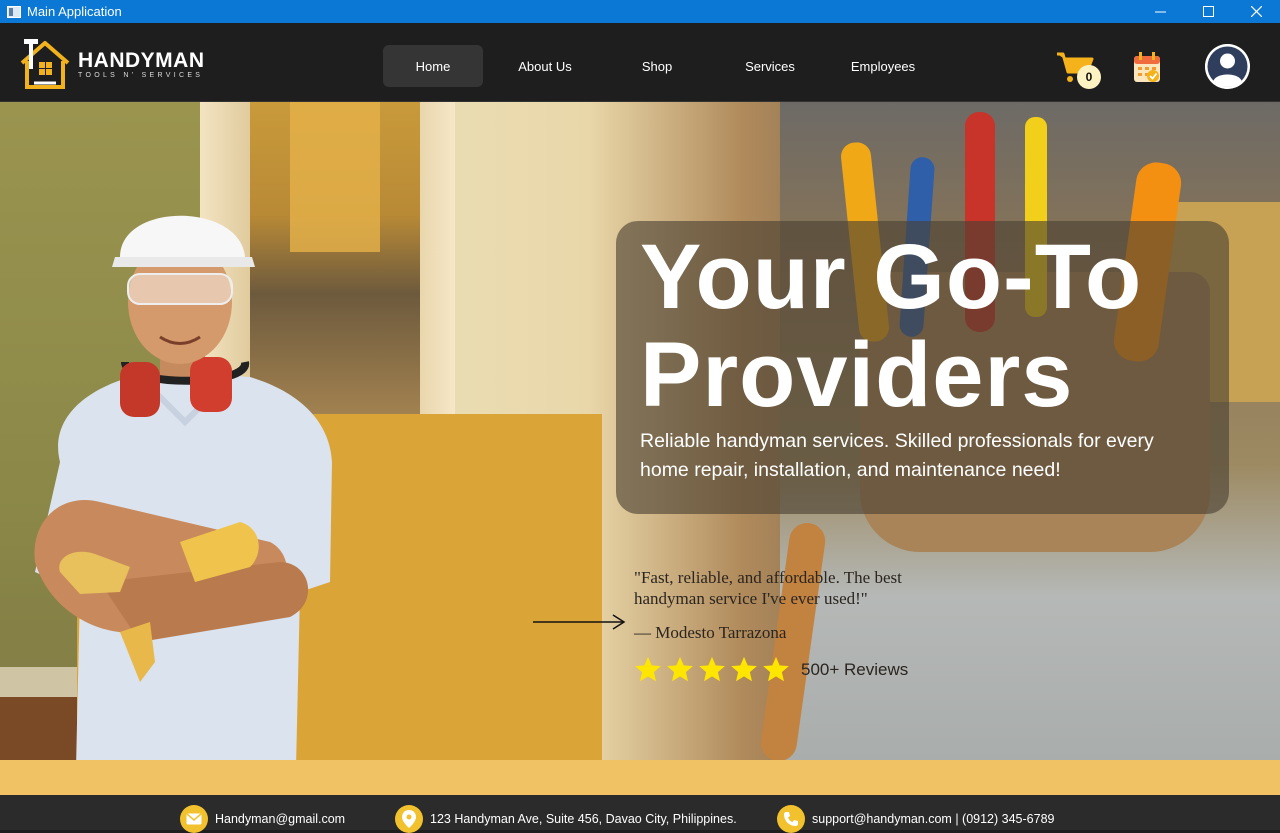 The width and height of the screenshot is (1280, 833). I want to click on hero-title: Your Go-To Providers, so click(930, 326).